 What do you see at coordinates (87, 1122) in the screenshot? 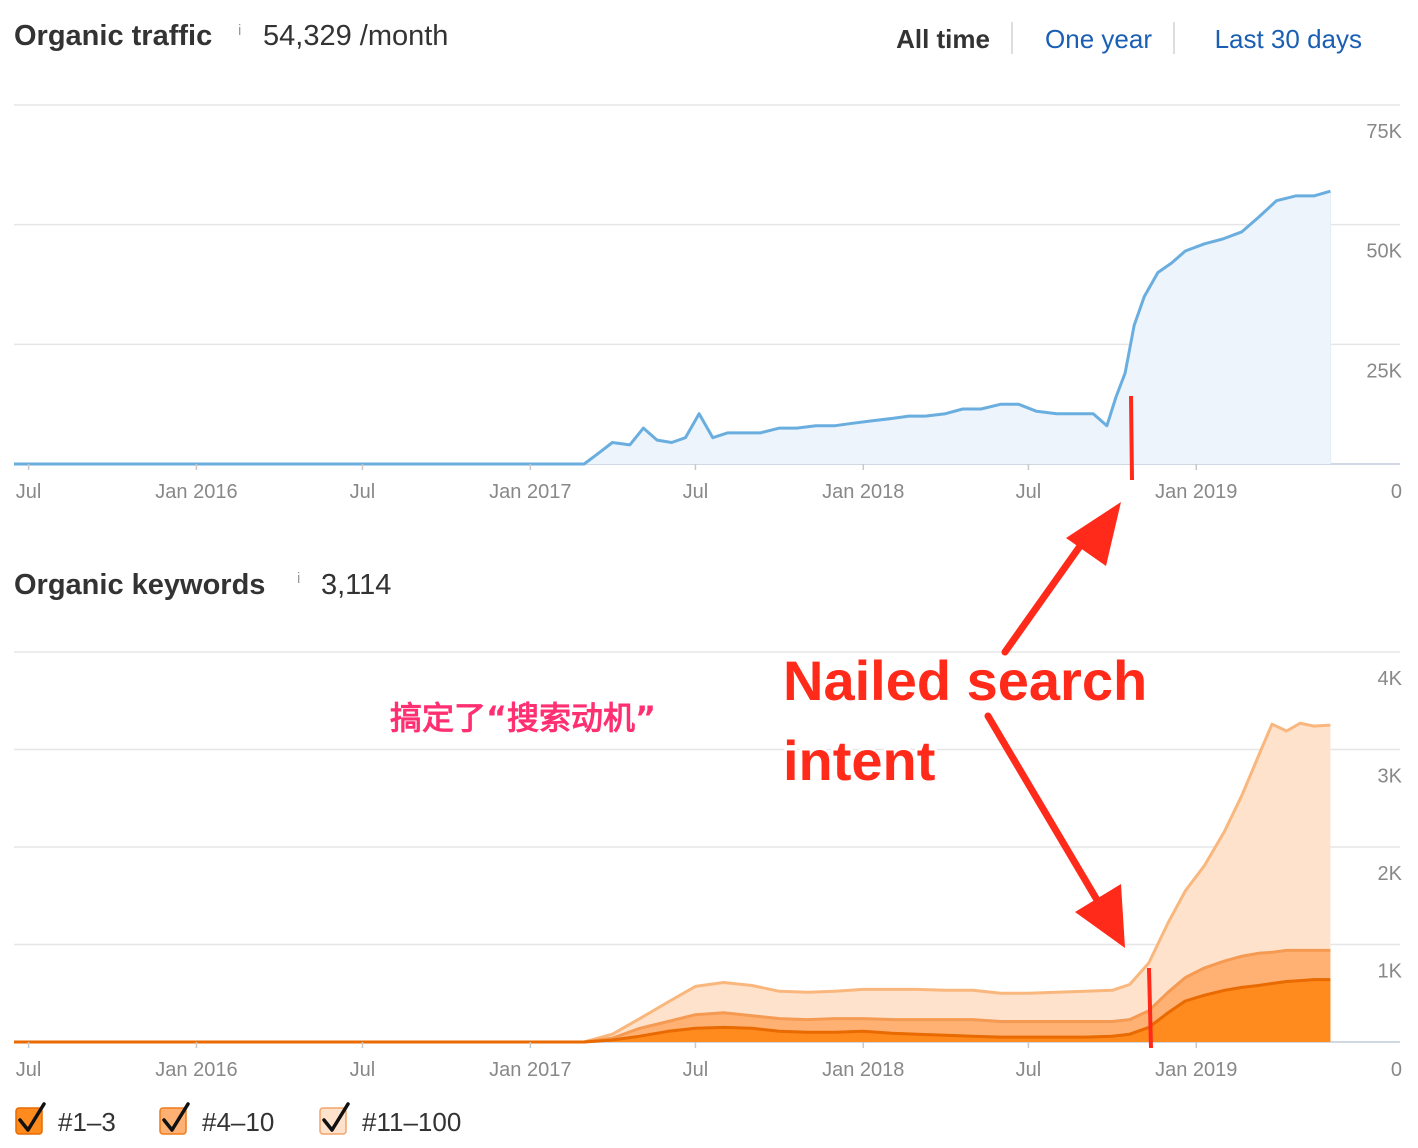
I see `legend-label: #1–3` at bounding box center [87, 1122].